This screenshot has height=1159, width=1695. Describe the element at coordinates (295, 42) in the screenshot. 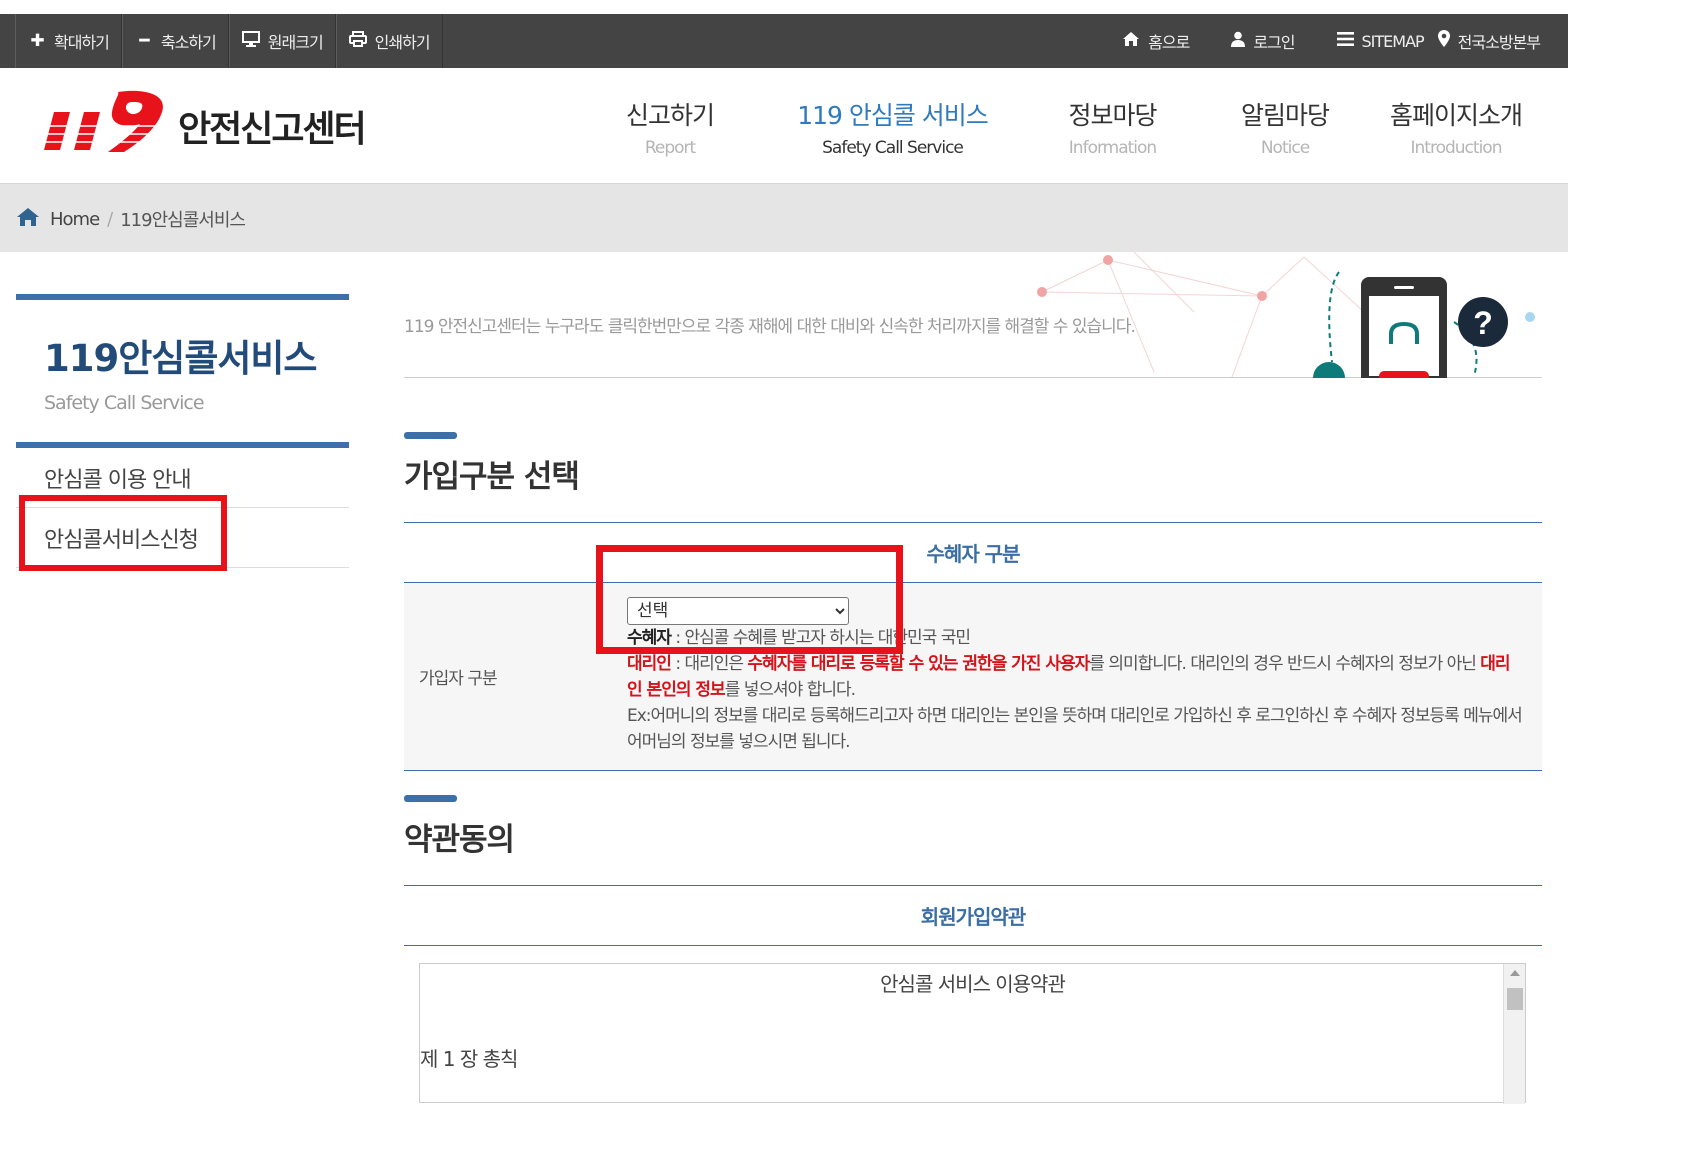

I see `reset-zoom-label: 원래크기` at that location.